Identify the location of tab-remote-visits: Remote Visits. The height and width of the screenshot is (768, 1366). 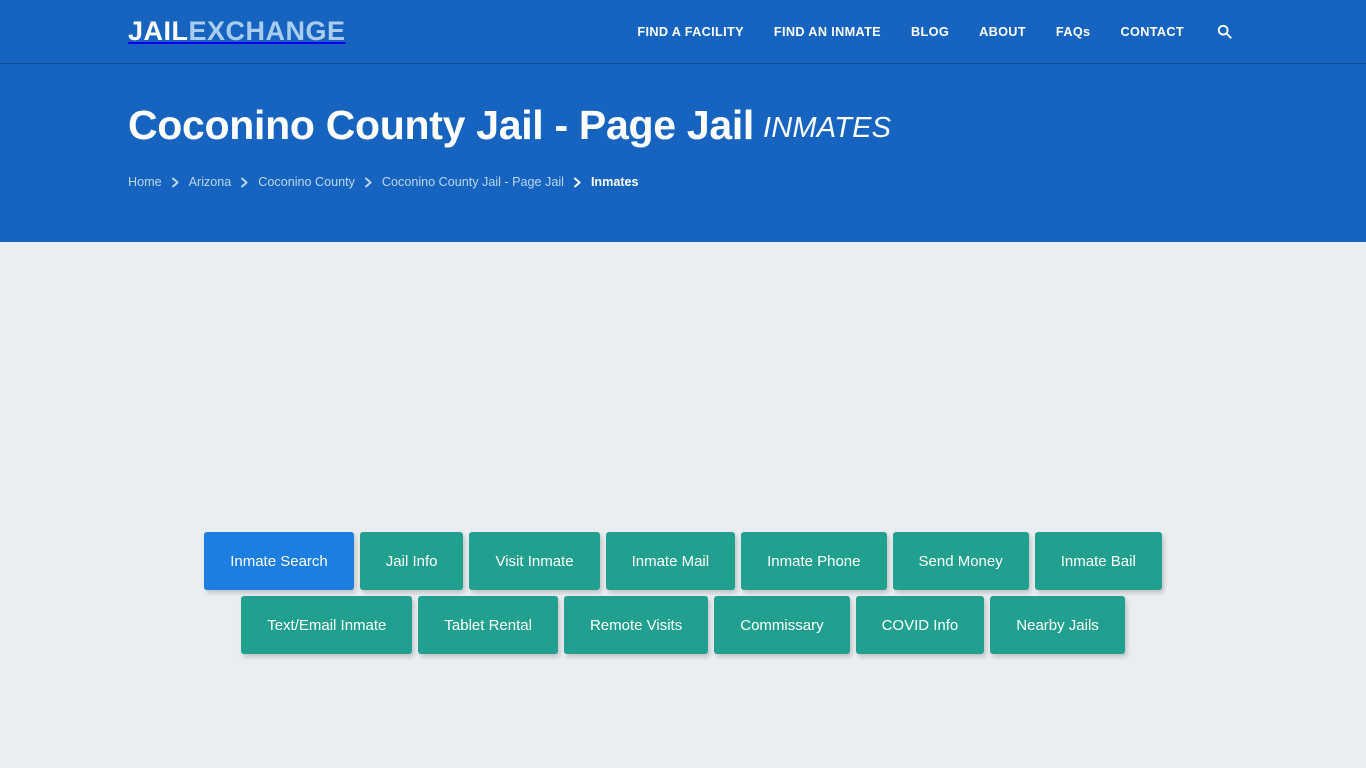
(636, 625).